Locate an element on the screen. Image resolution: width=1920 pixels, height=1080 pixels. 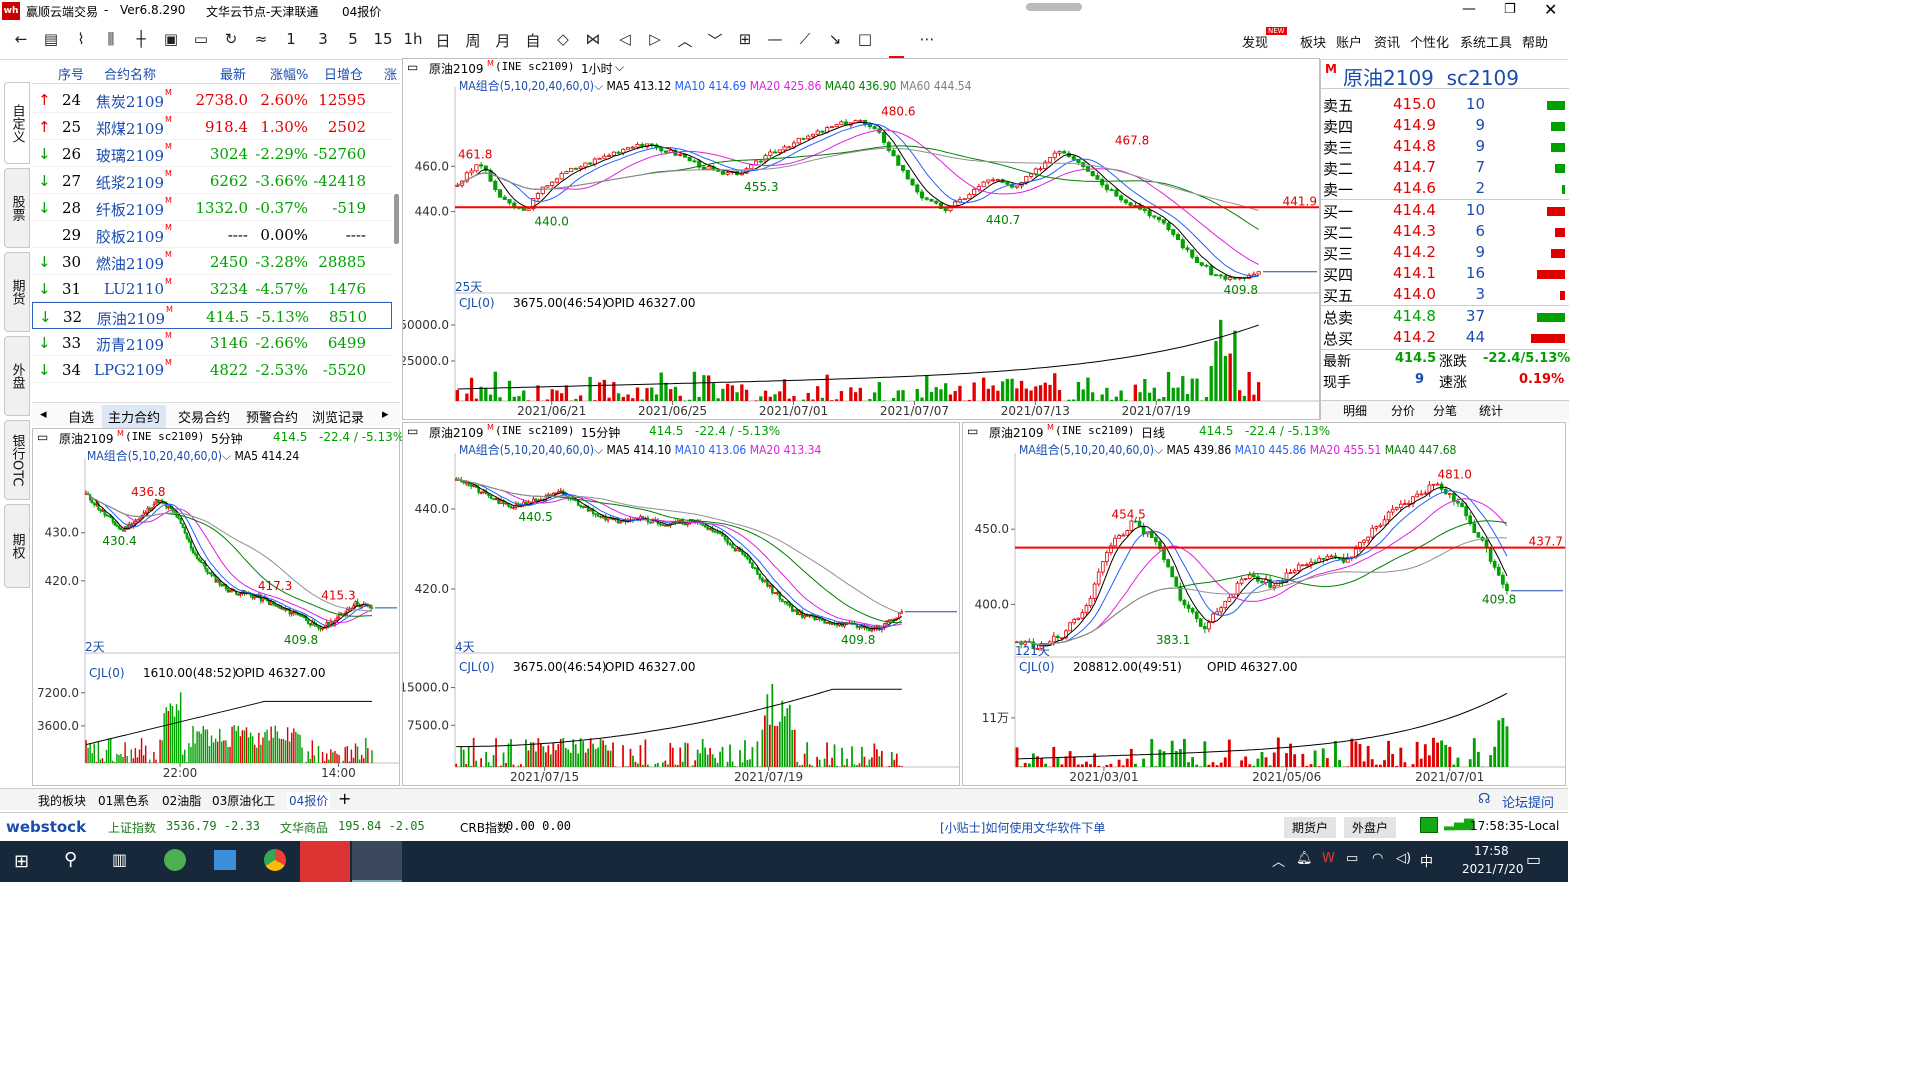
order-book-row: 买三 414.2 9 is located at coordinates (1445, 252).